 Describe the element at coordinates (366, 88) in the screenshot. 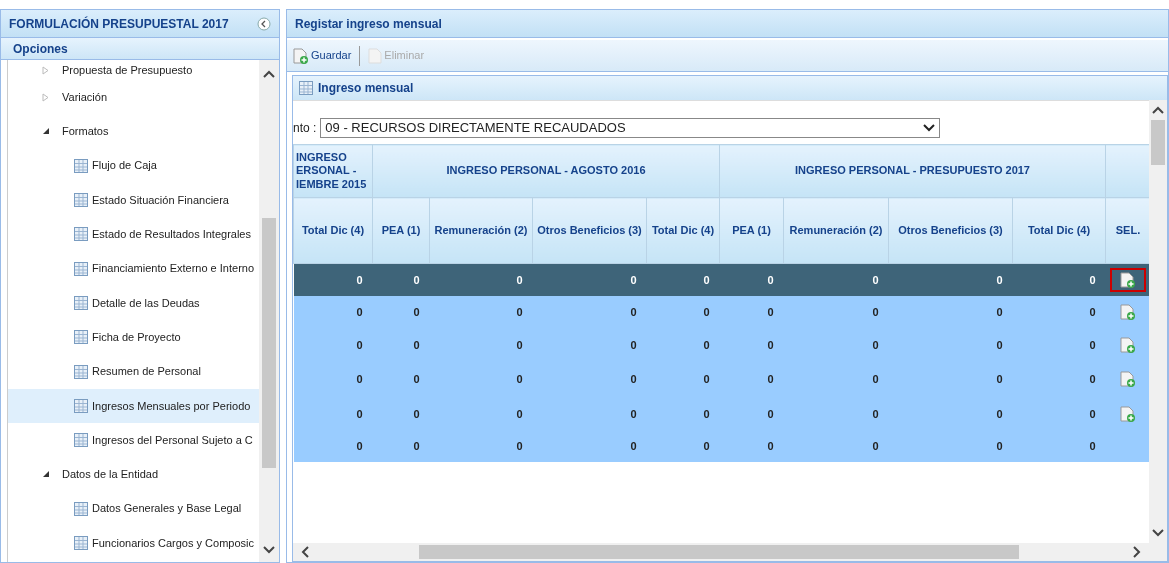

I see `grid-title: Ingreso mensual` at that location.